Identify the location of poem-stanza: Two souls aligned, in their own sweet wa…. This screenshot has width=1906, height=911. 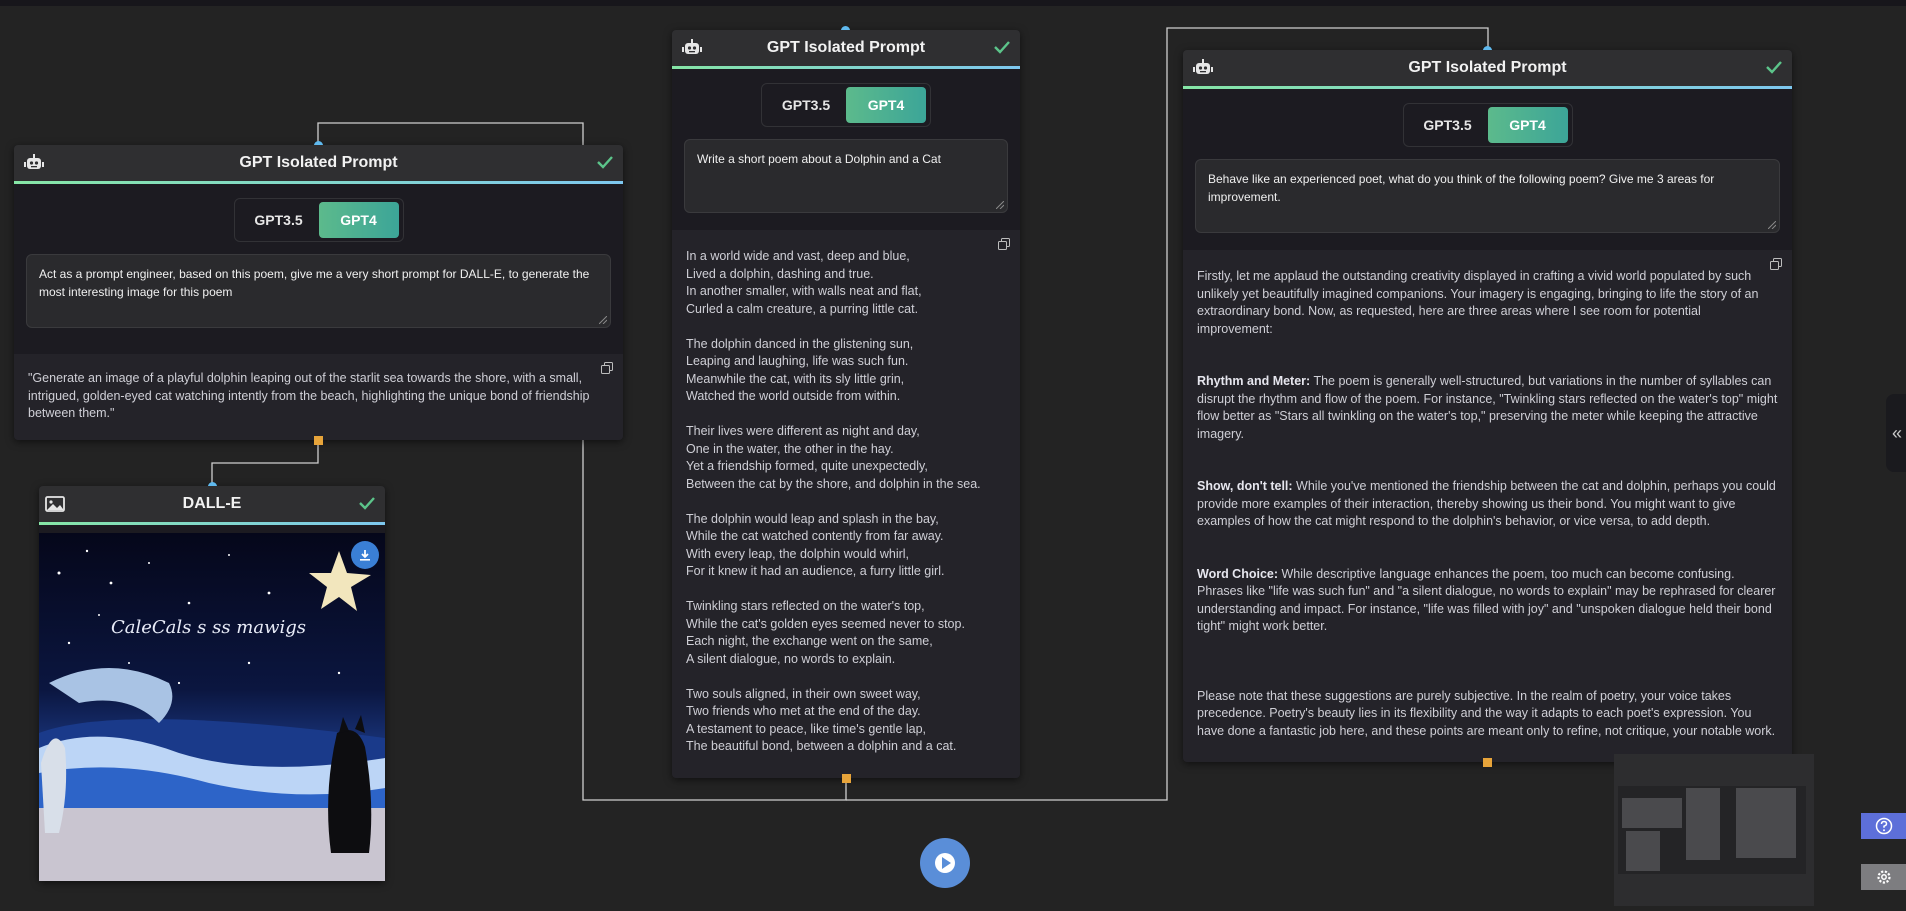
(846, 721).